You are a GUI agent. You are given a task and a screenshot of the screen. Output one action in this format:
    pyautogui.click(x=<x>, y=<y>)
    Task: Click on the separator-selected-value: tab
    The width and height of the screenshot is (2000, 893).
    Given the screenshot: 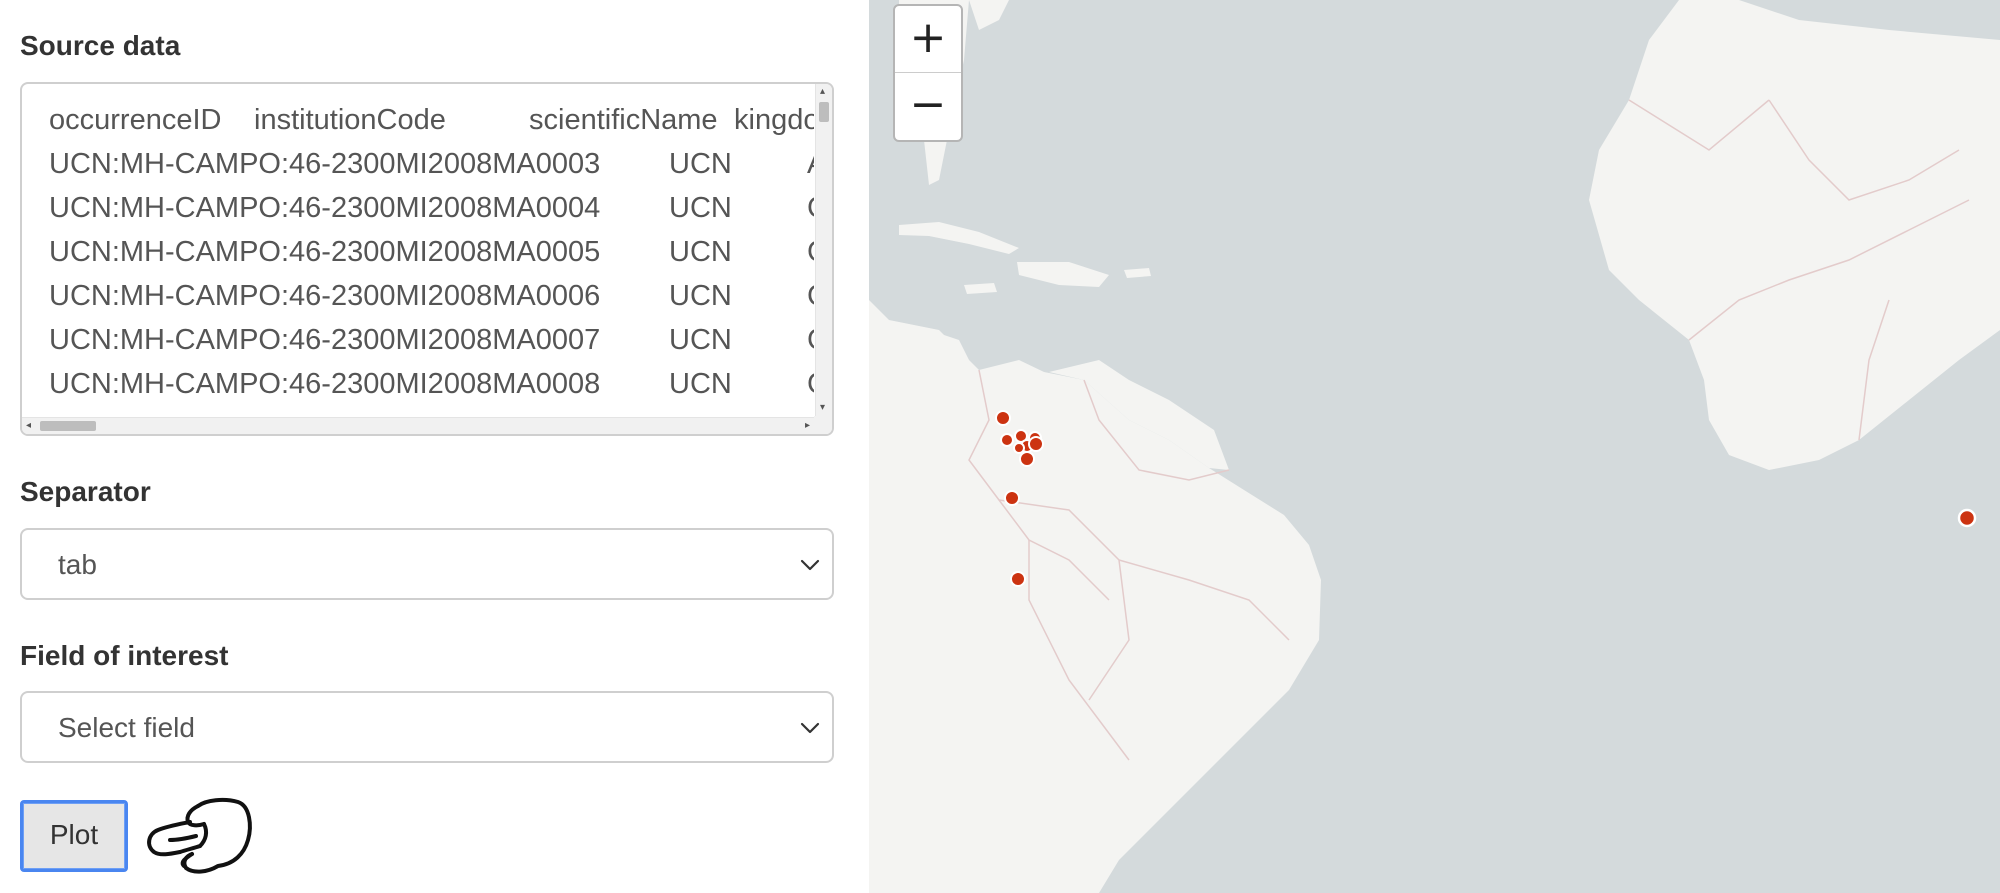 What is the action you would take?
    pyautogui.click(x=77, y=564)
    